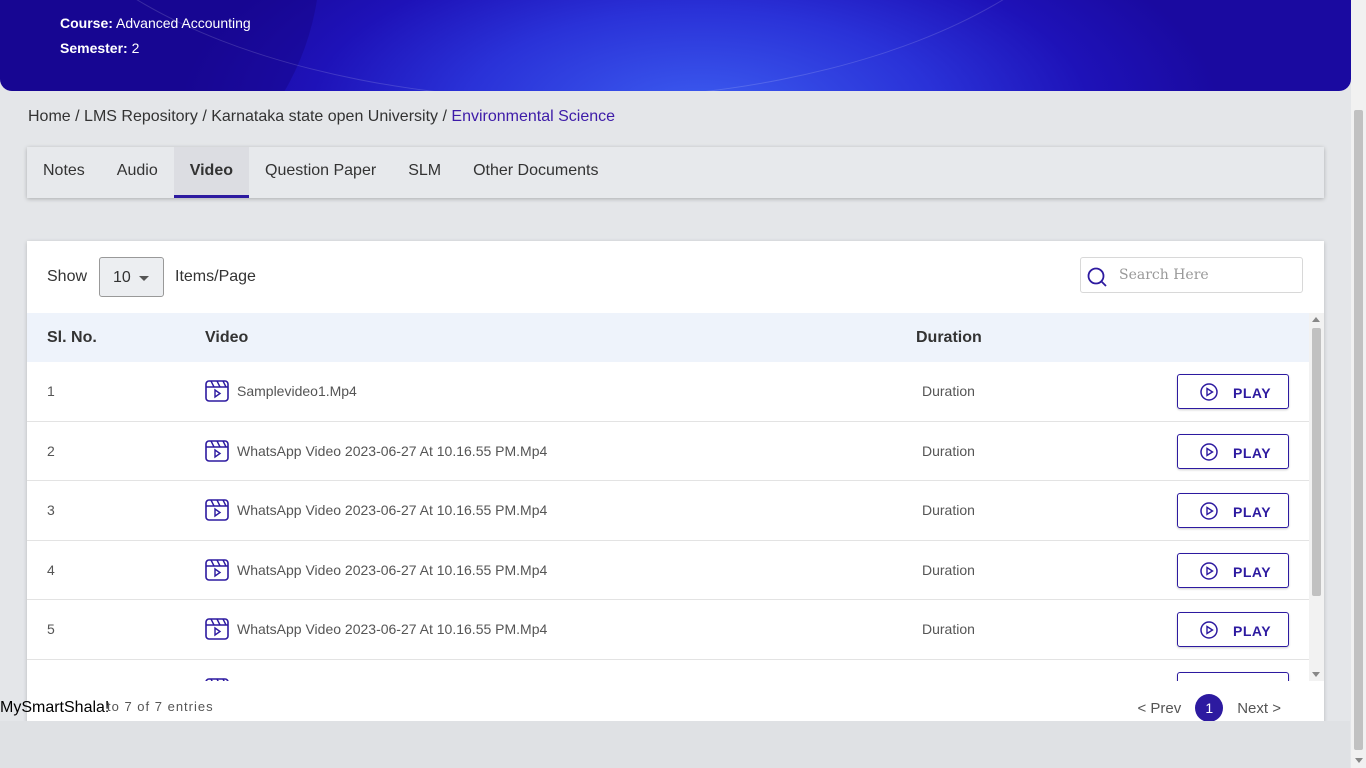 The image size is (1366, 768). I want to click on breadcrumb-university: Karnataka state open University, so click(324, 116).